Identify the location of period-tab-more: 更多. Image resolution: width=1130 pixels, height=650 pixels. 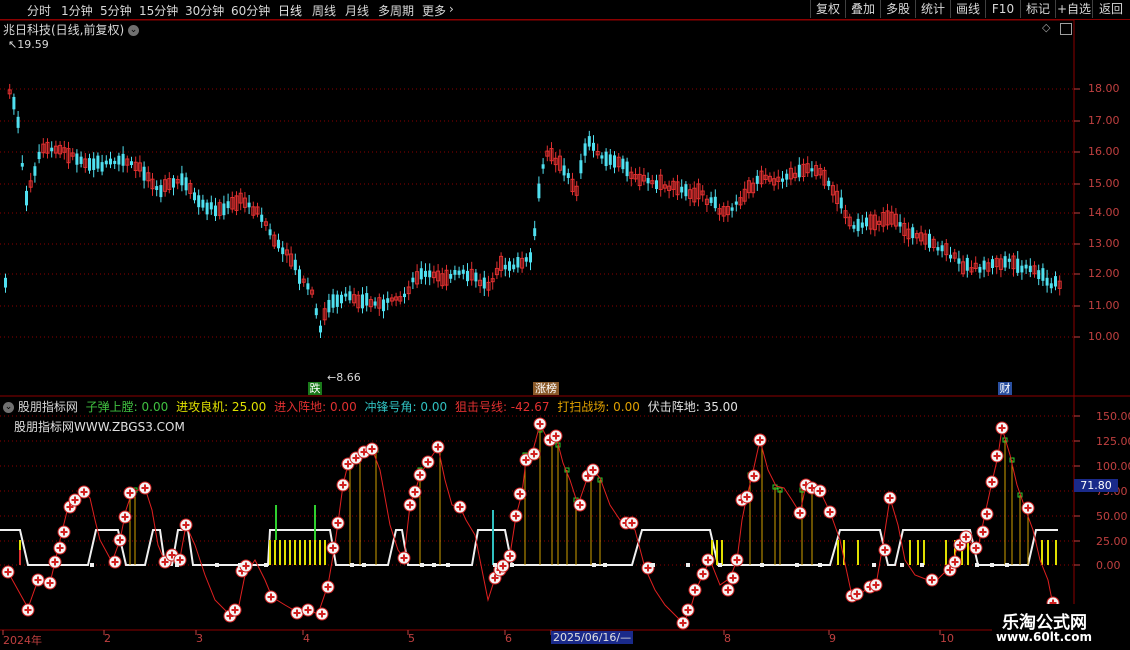
(434, 10).